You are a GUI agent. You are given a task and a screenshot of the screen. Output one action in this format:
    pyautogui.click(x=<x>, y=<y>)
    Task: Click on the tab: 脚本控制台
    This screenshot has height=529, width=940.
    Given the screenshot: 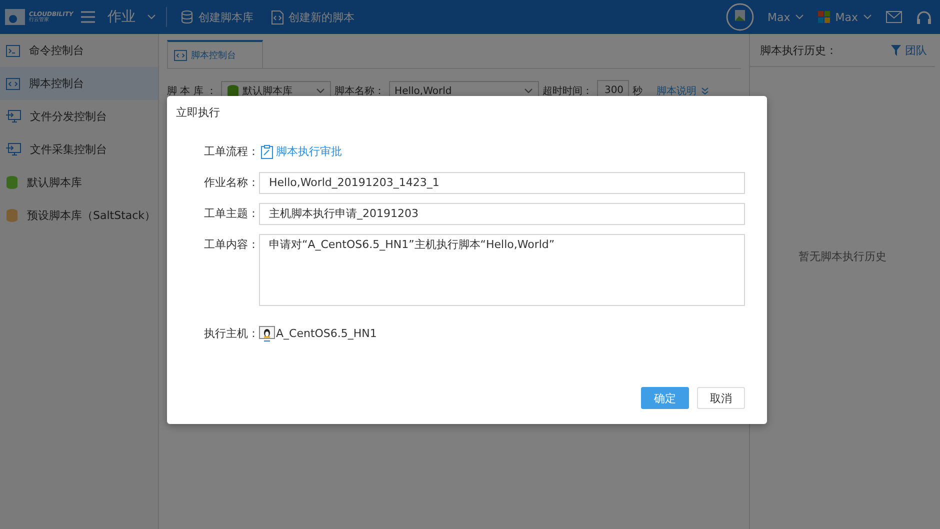 What is the action you would take?
    pyautogui.click(x=215, y=54)
    